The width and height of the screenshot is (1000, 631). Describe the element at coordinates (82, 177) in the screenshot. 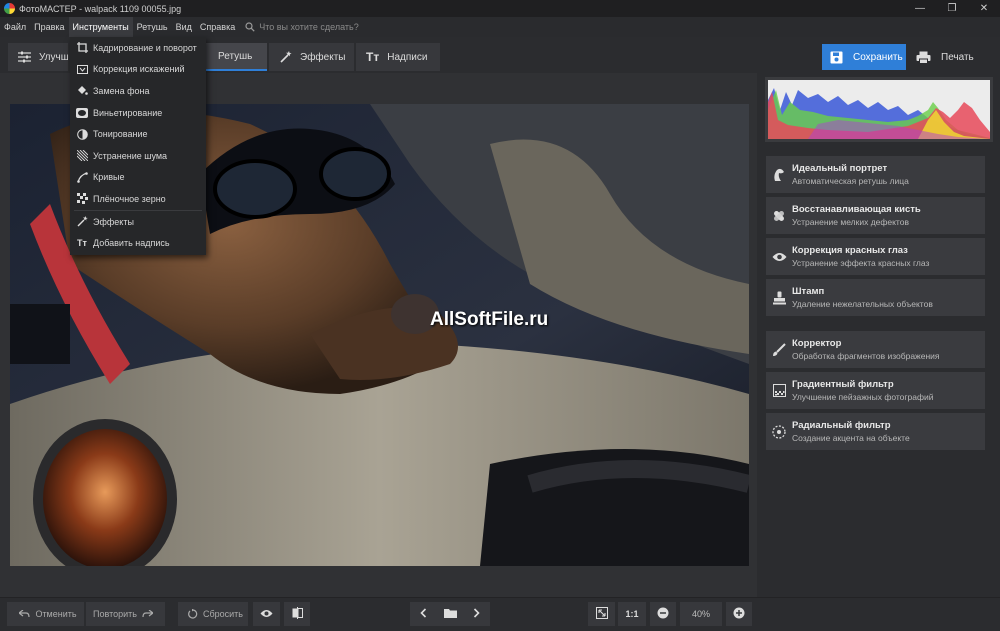

I see `curves-icon` at that location.